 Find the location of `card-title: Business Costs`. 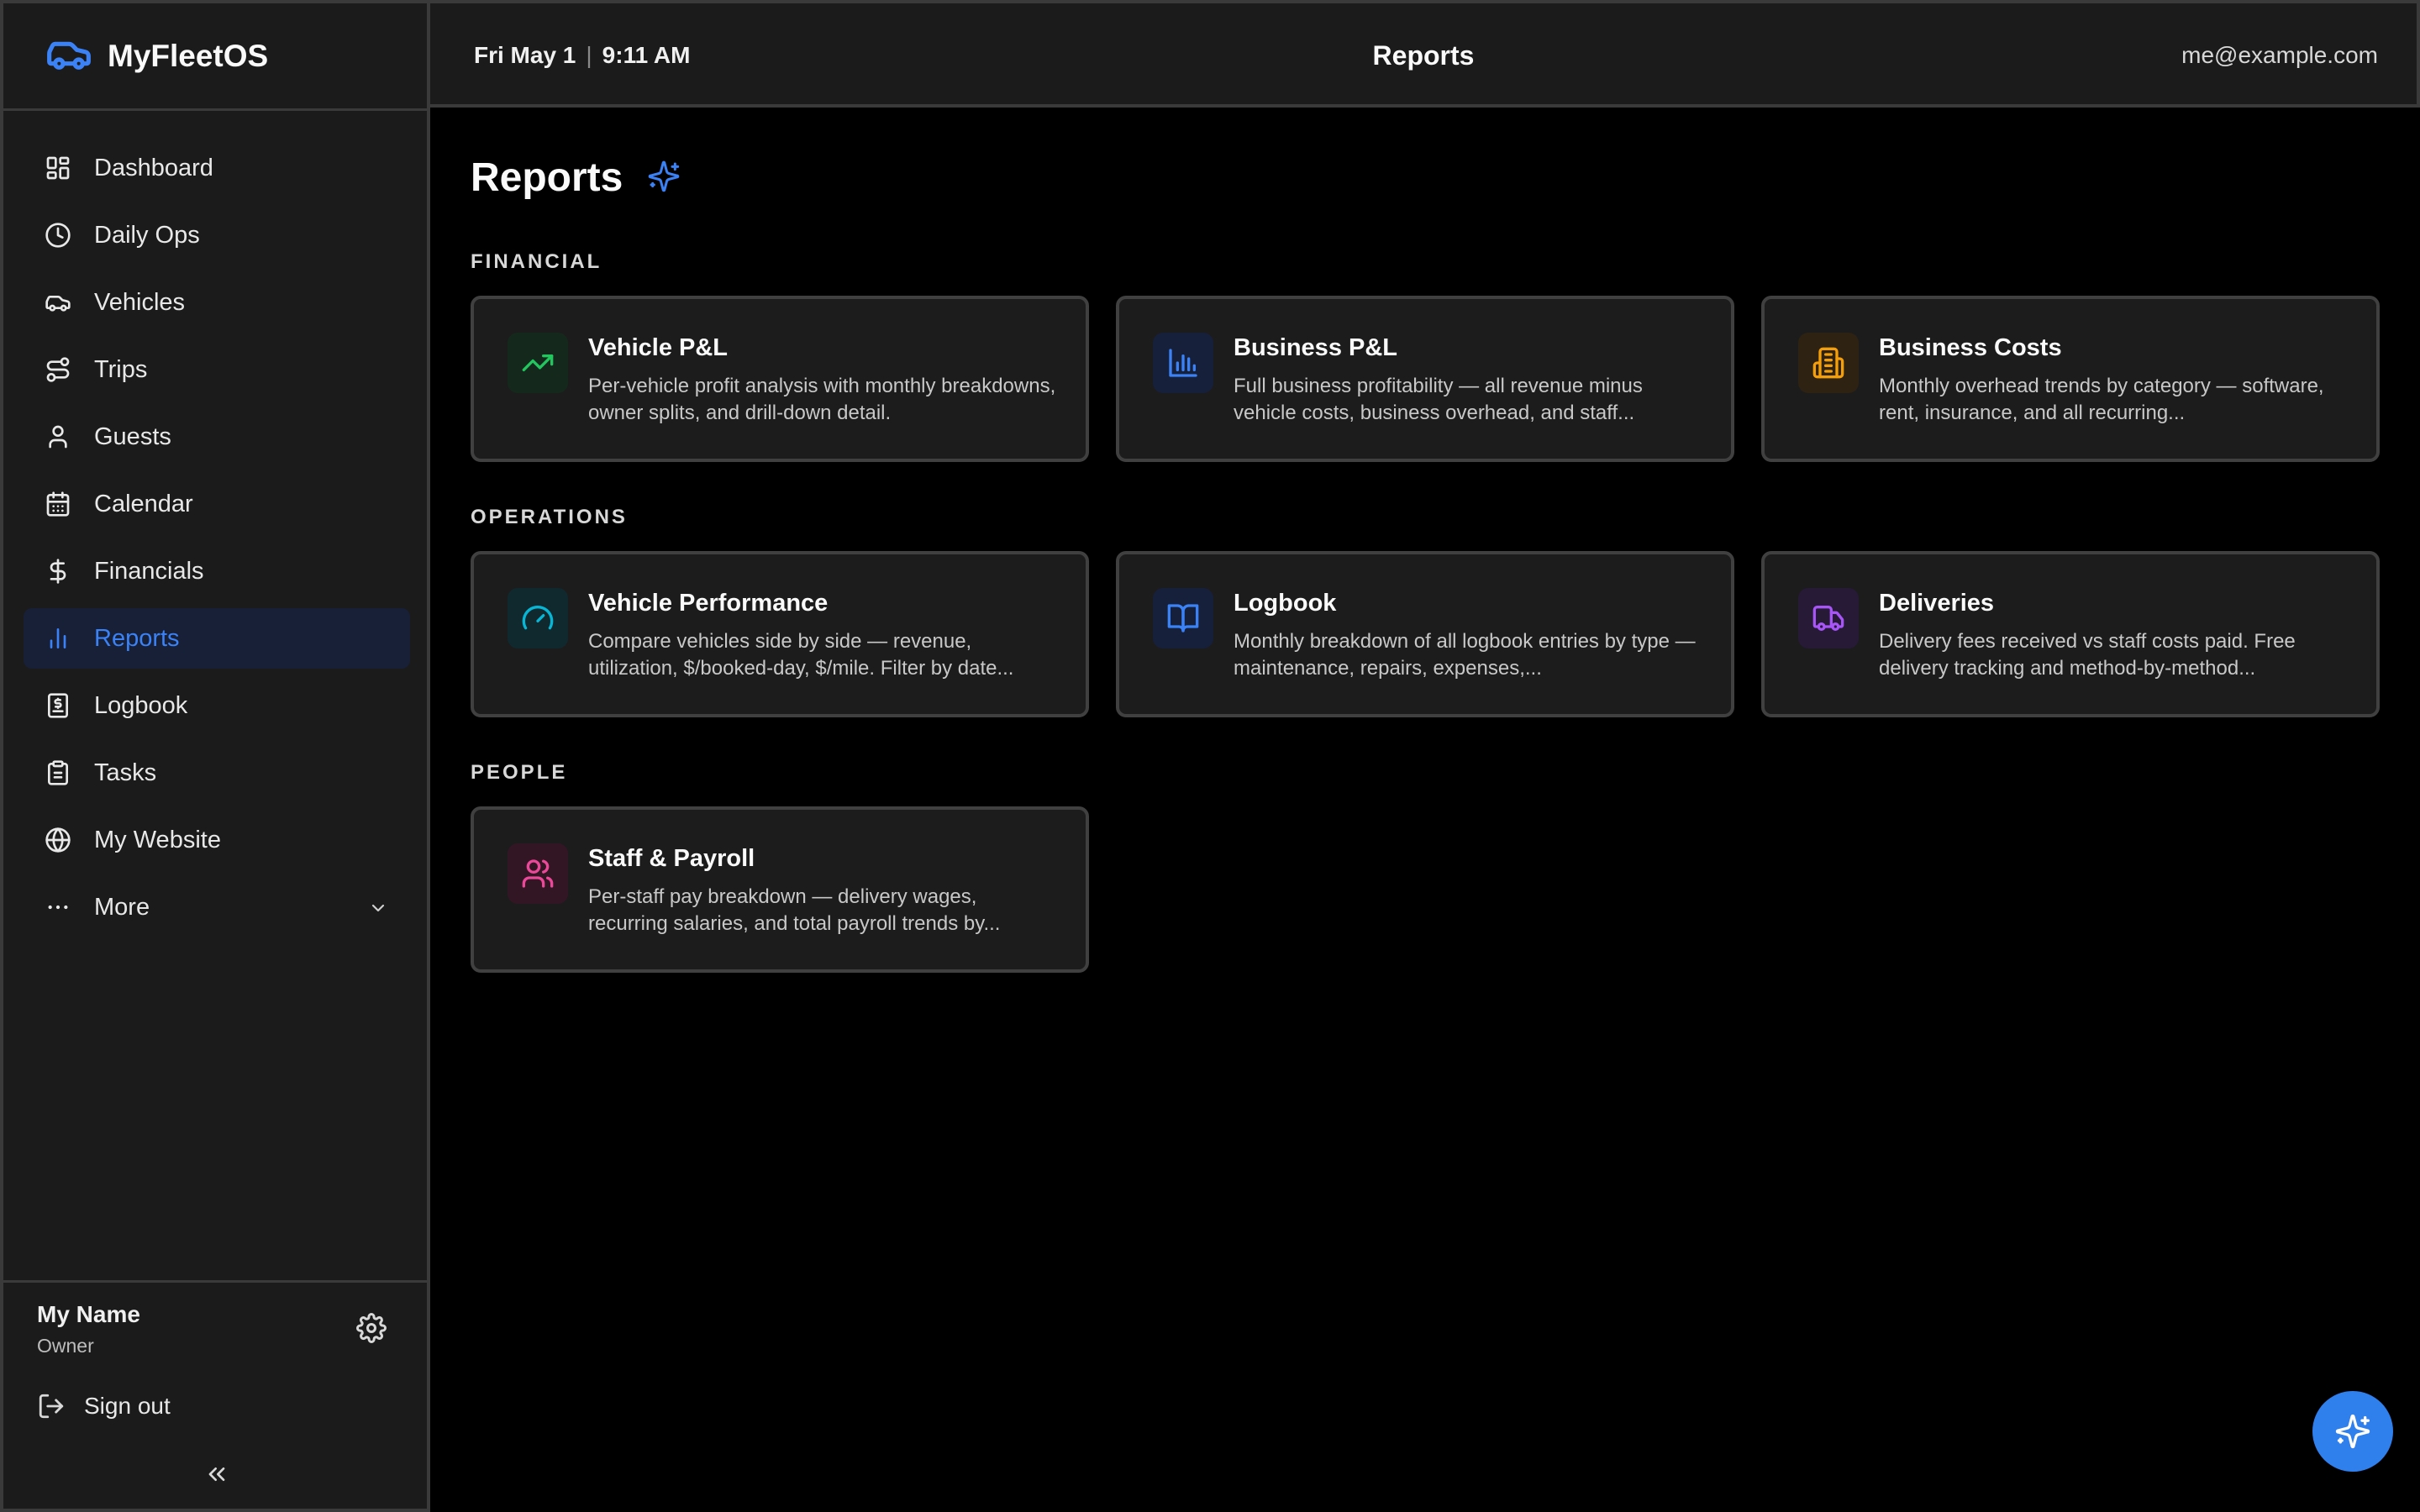

card-title: Business Costs is located at coordinates (1971, 347).